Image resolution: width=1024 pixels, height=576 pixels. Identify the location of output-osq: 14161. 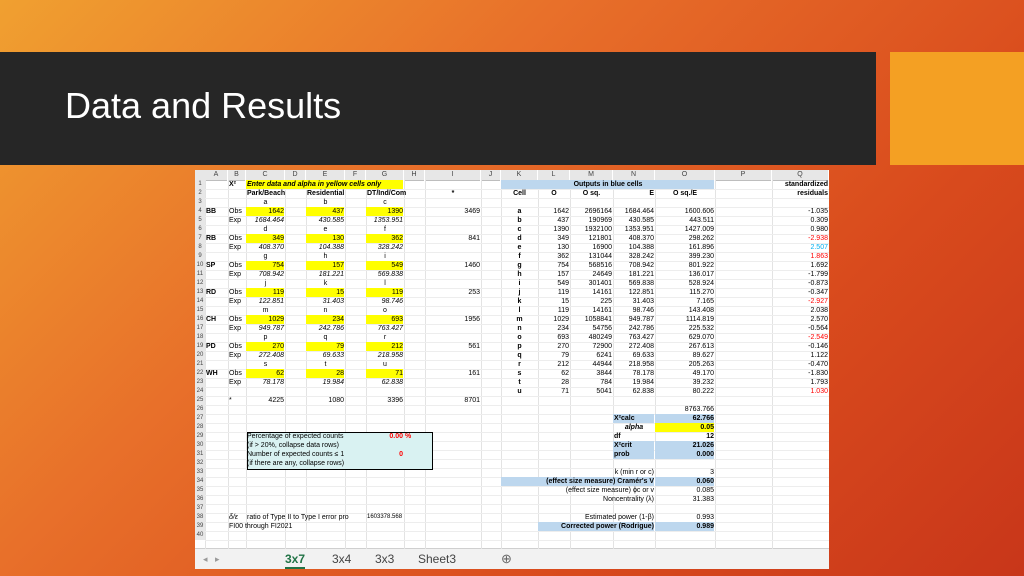
(591, 292).